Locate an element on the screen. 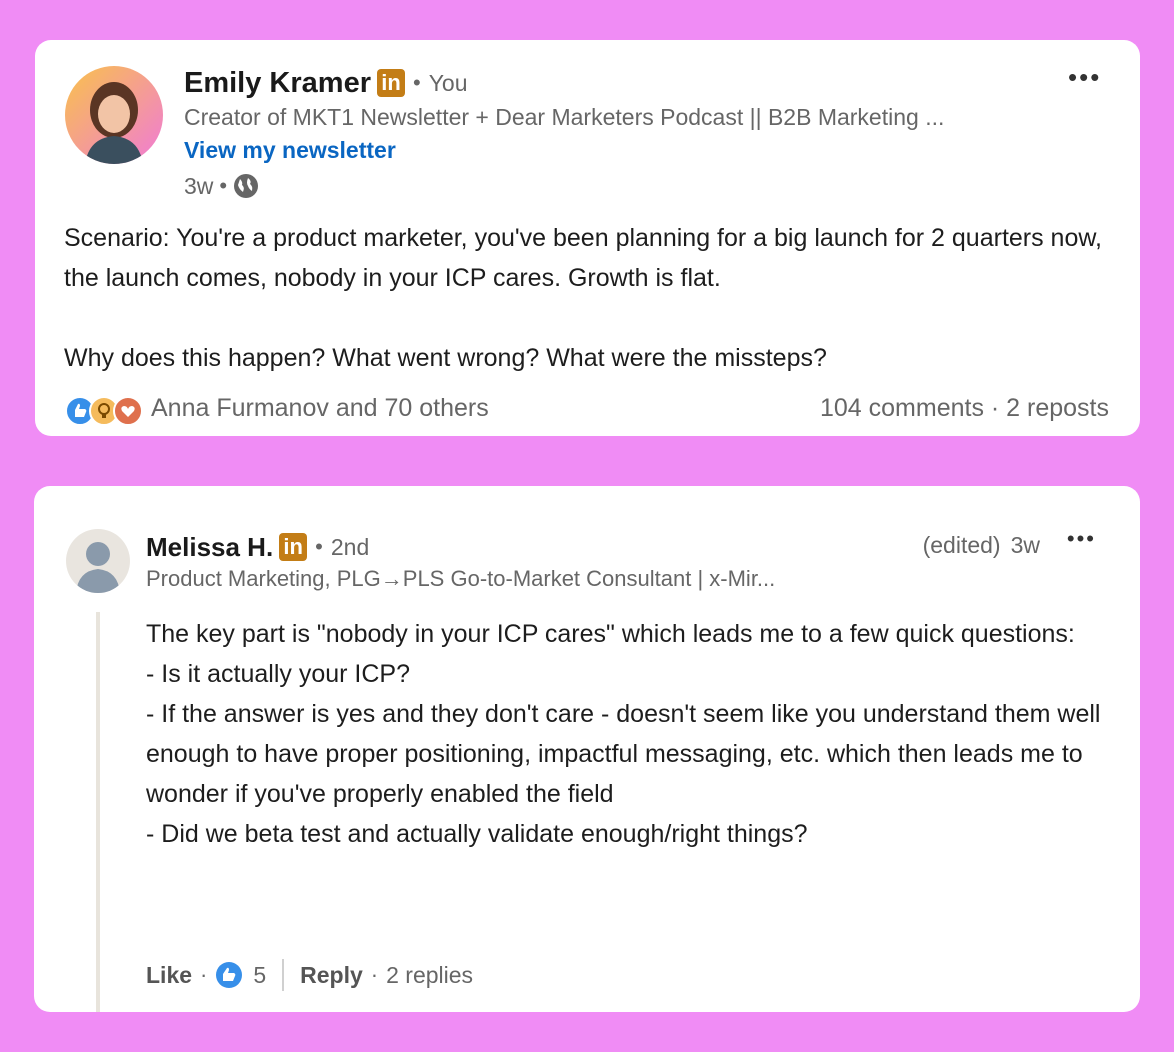 The image size is (1174, 1052). reactions-summary: Anna Furmanov and 70 others is located at coordinates (320, 408).